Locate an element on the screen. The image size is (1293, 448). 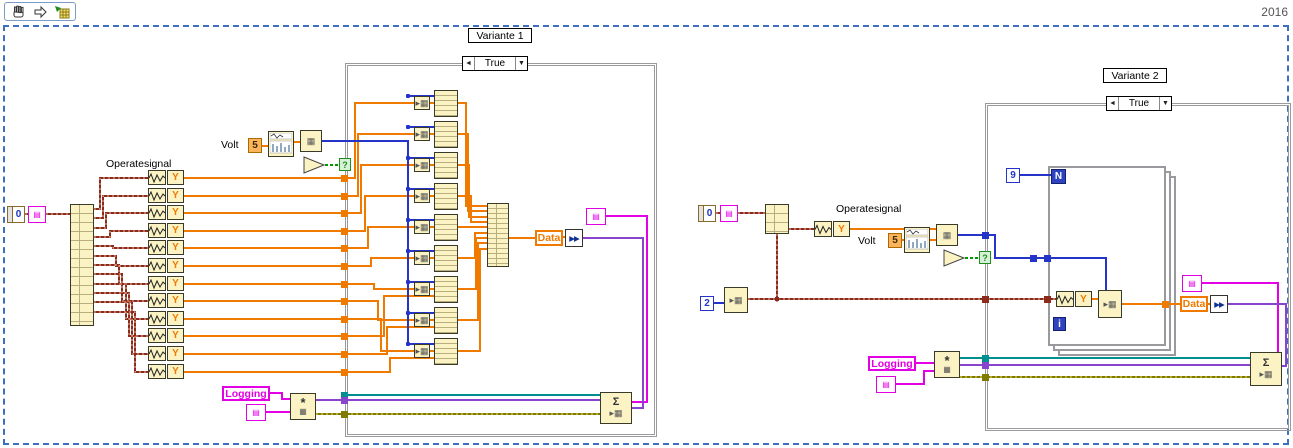
loop-i-terminal: i is located at coordinates (1059, 324).